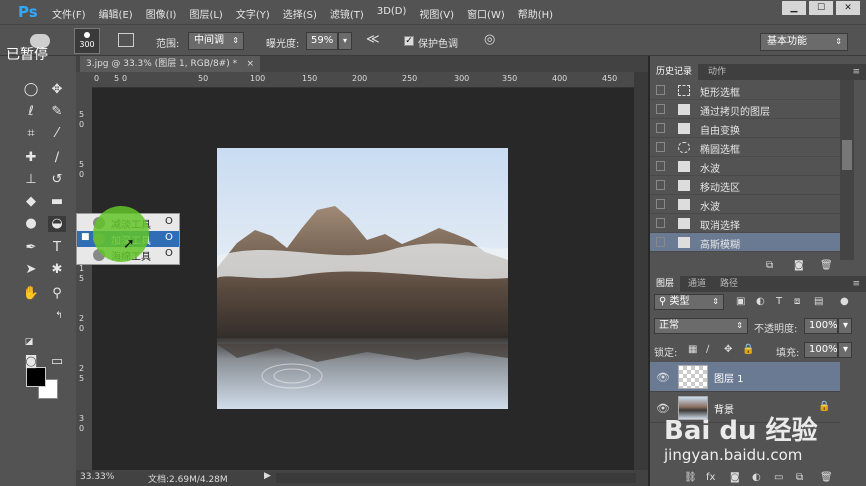  Describe the element at coordinates (799, 477) in the screenshot. I see `new-layer-icon: ⧉` at that location.